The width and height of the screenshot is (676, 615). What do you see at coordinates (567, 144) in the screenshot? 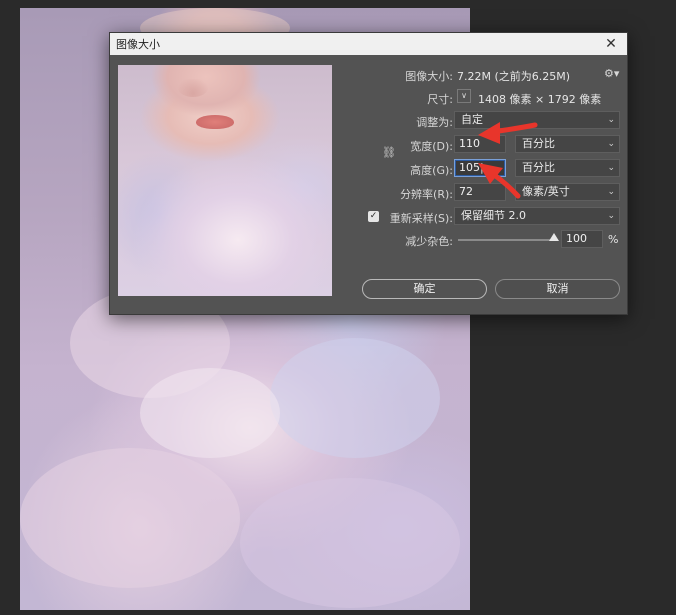
I see `width-unit-select: 百分比 ⌄` at bounding box center [567, 144].